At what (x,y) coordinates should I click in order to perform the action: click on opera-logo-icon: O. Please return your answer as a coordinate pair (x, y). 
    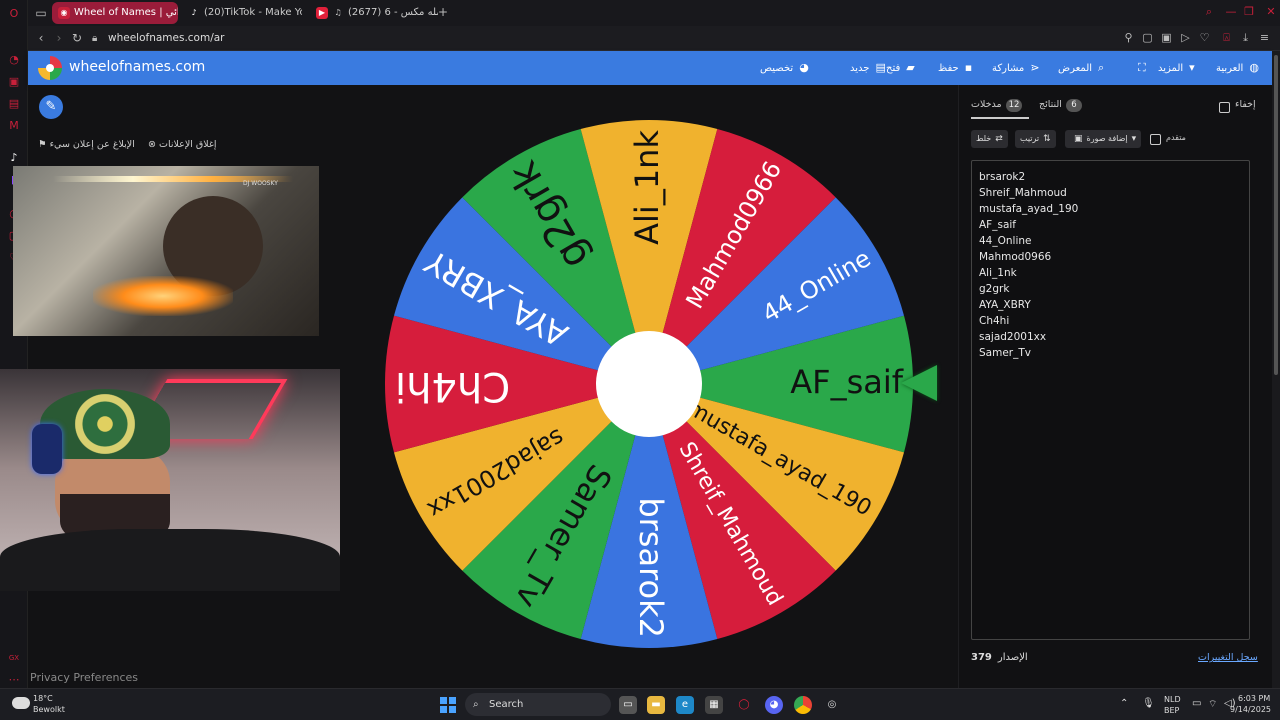
    Looking at the image, I should click on (14, 14).